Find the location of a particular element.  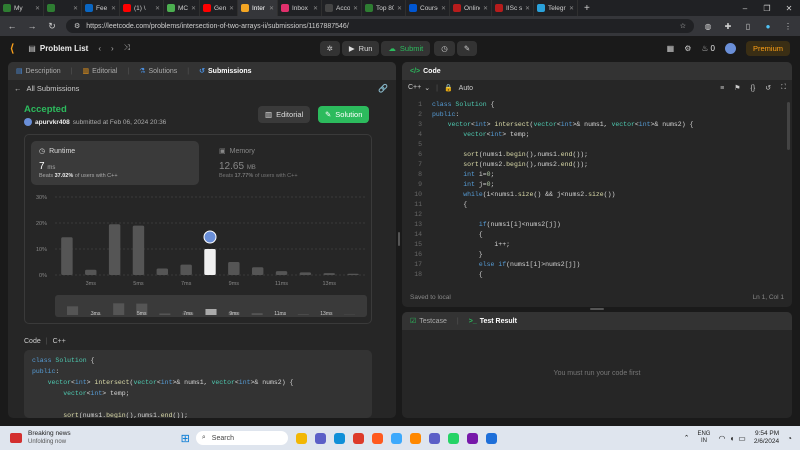

tray-chevron-up-icon: ⌃ is located at coordinates (687, 438).